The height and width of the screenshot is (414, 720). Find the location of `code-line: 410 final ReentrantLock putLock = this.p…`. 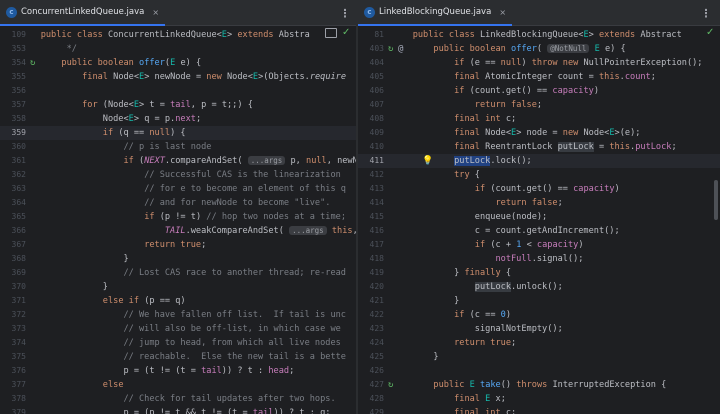

code-line: 410 final ReentrantLock putLock = this.p… is located at coordinates (539, 147).